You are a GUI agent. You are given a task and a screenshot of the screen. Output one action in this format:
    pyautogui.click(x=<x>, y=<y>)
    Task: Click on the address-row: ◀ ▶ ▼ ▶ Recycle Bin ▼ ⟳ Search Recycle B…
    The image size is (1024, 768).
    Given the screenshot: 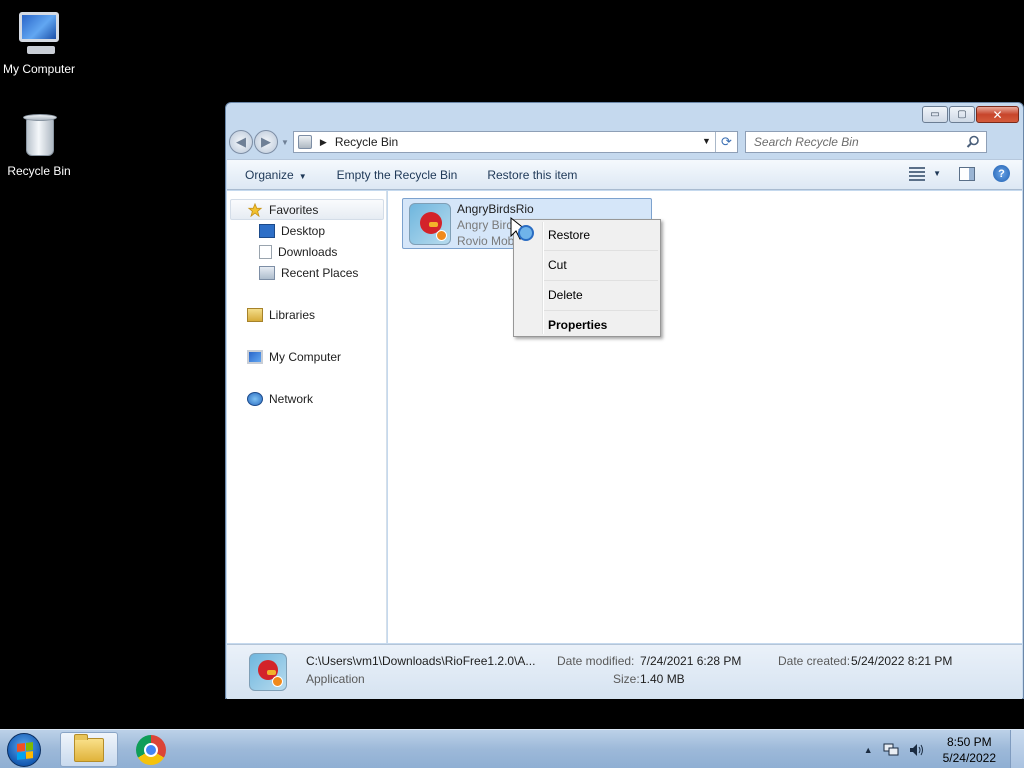 What is the action you would take?
    pyautogui.click(x=624, y=142)
    